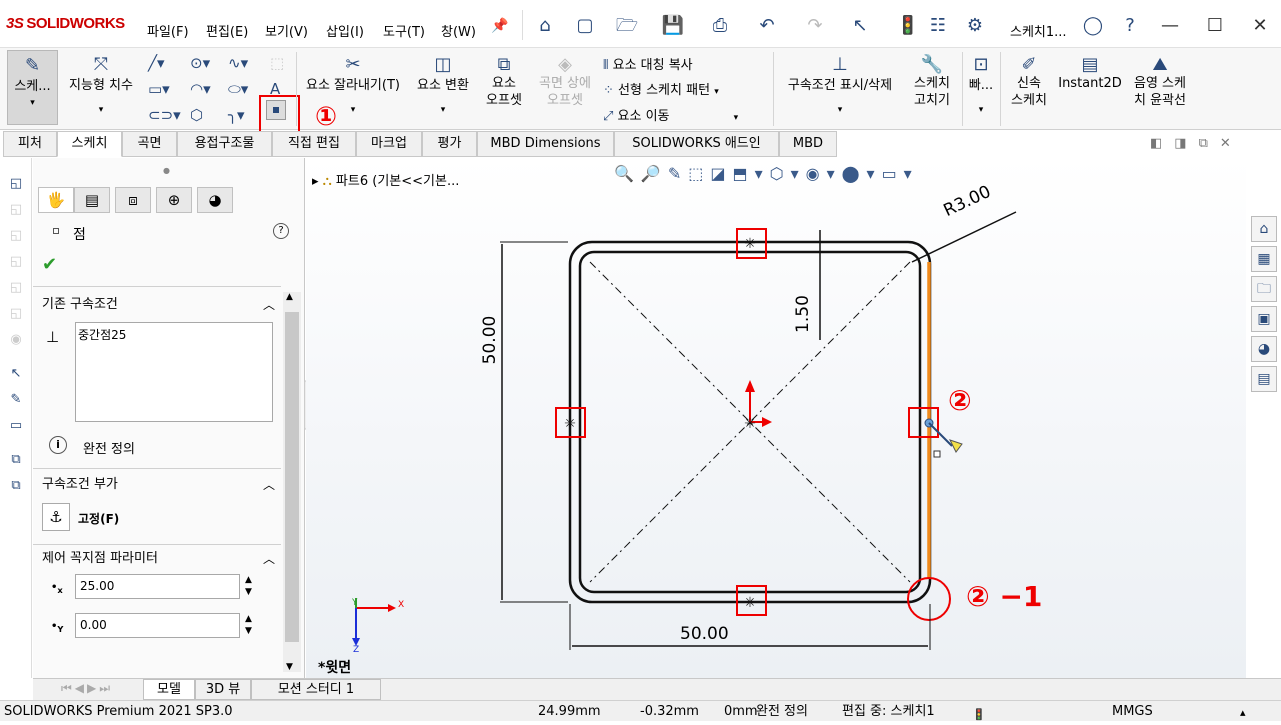 Image resolution: width=1281 pixels, height=725 pixels. What do you see at coordinates (1264, 289) in the screenshot?
I see `file-explorer-icon: 🗀` at bounding box center [1264, 289].